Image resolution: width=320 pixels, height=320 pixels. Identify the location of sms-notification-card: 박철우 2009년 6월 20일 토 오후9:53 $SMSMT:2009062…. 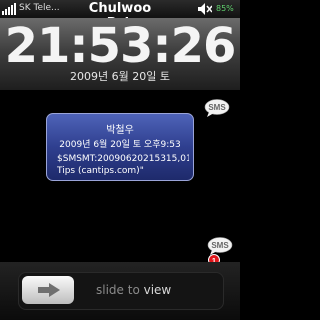
(120, 147).